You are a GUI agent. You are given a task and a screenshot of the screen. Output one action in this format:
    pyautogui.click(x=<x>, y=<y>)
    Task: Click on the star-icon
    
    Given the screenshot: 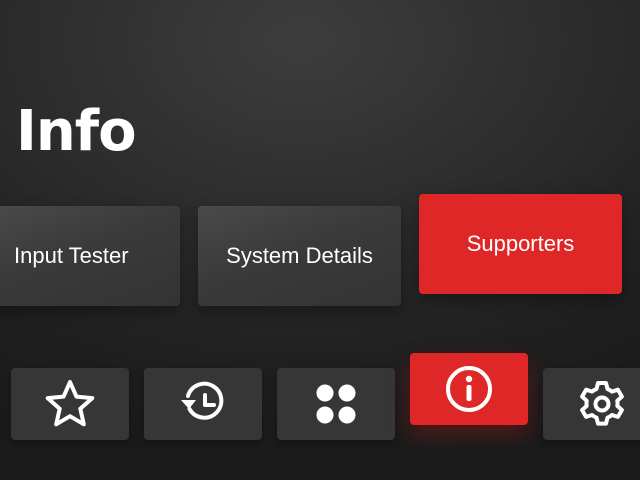 What is the action you would take?
    pyautogui.click(x=70, y=403)
    